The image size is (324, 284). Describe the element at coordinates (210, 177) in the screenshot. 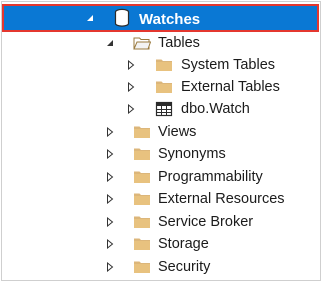

I see `tree-node-label: Programmability` at that location.